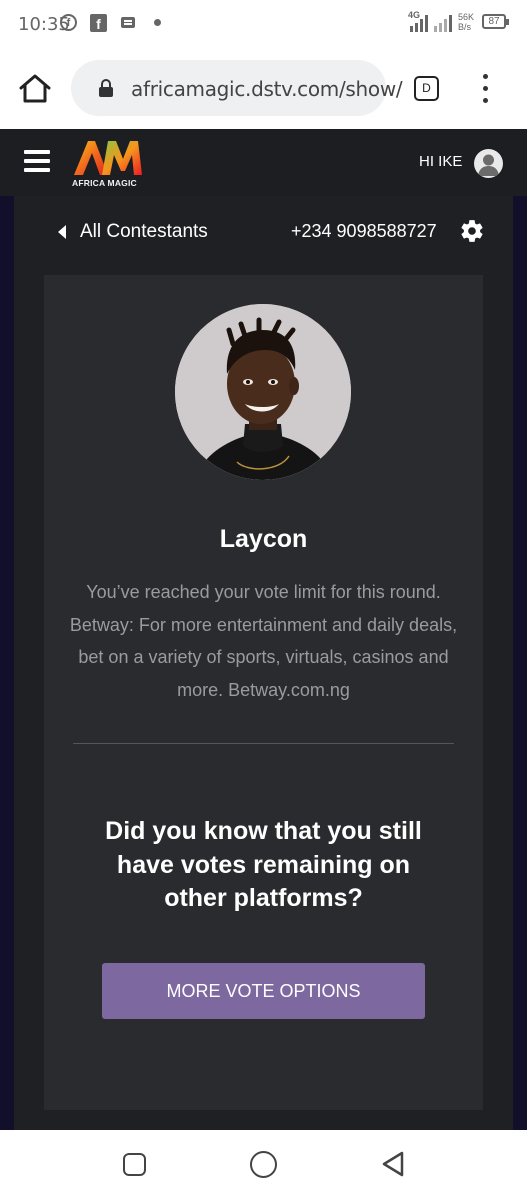  Describe the element at coordinates (263, 162) in the screenshot. I see `site-header: AFRICA MAGIC HI IKE` at that location.